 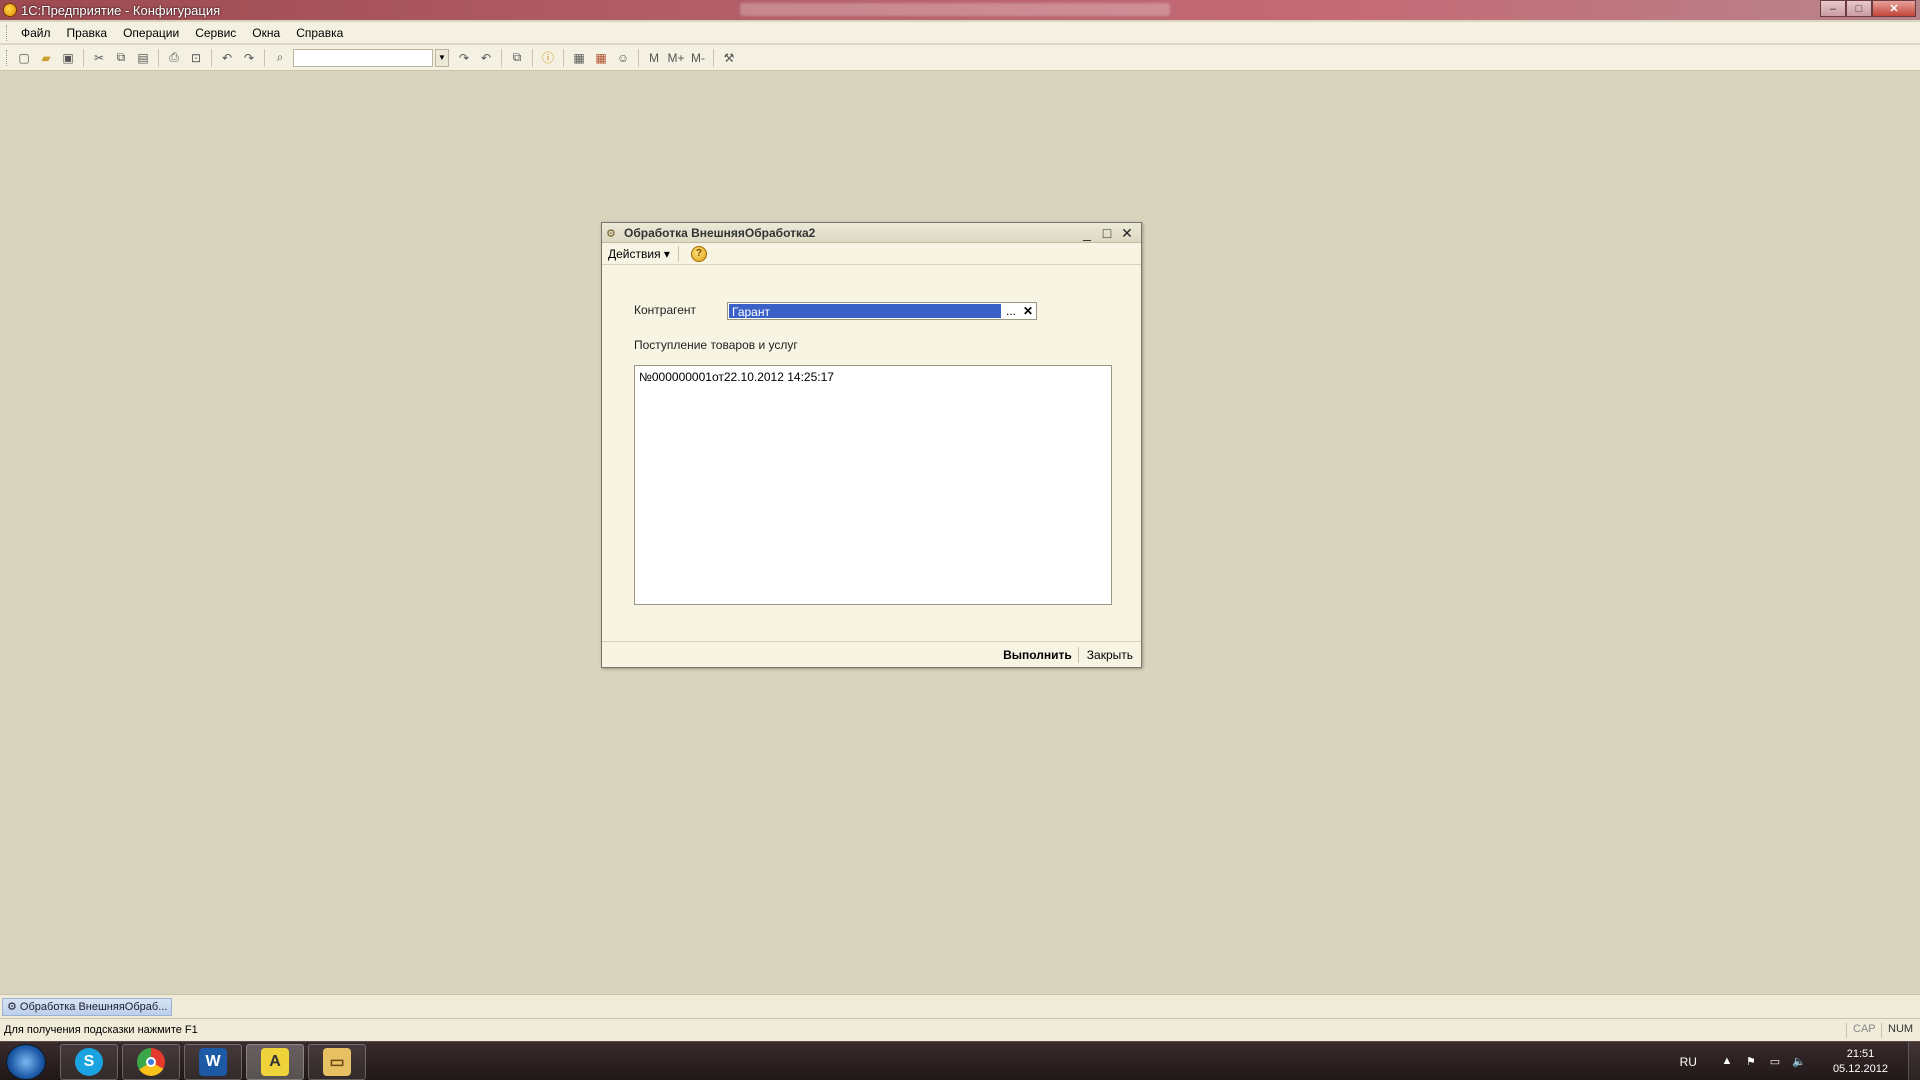 I want to click on taskbar-skype: S, so click(x=89, y=1062).